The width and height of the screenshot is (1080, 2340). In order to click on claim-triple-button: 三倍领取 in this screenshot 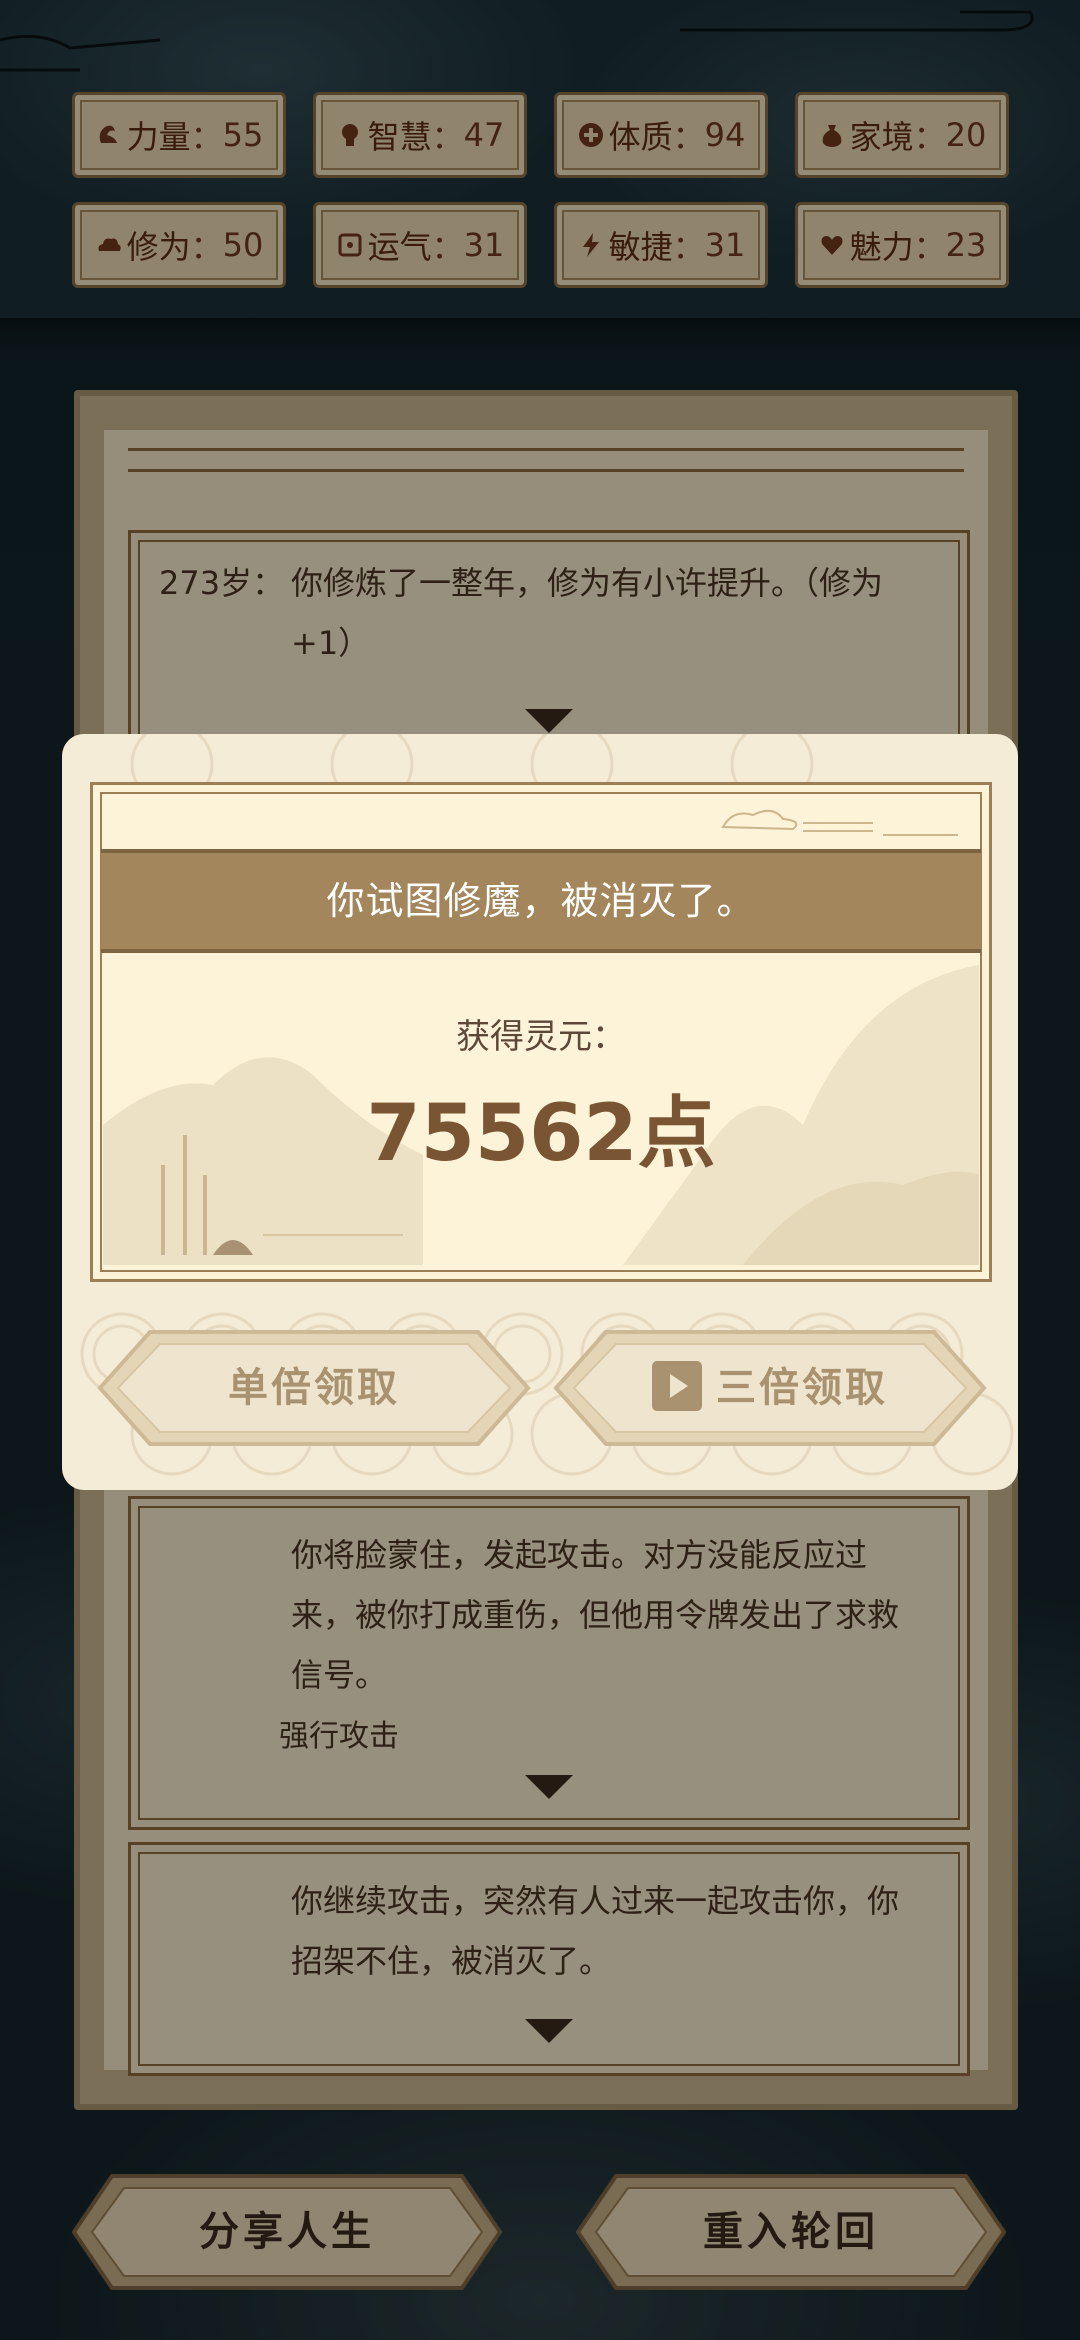, I will do `click(770, 1388)`.